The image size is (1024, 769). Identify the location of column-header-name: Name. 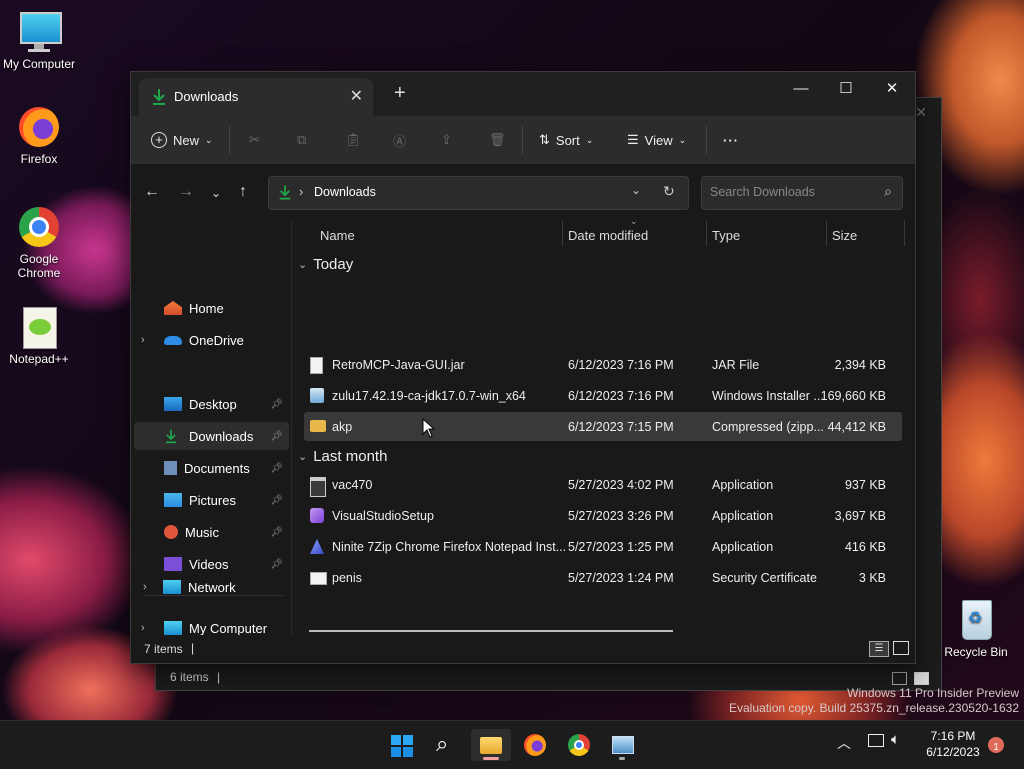
(337, 235).